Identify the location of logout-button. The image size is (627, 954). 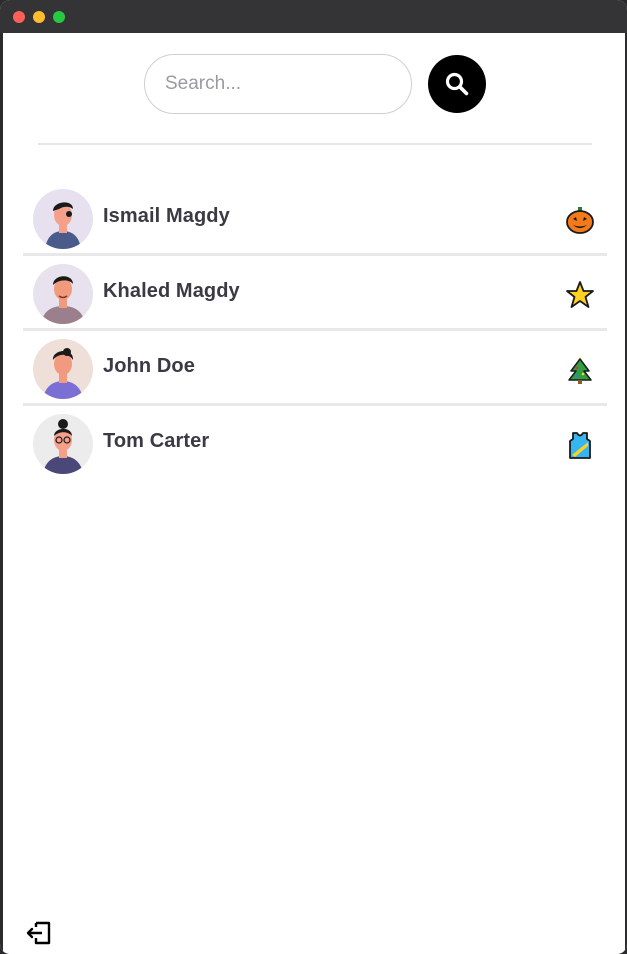
(39, 933).